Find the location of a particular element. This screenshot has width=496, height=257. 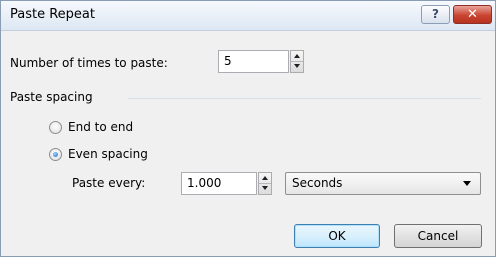

time-unit-value: Seconds is located at coordinates (317, 183).